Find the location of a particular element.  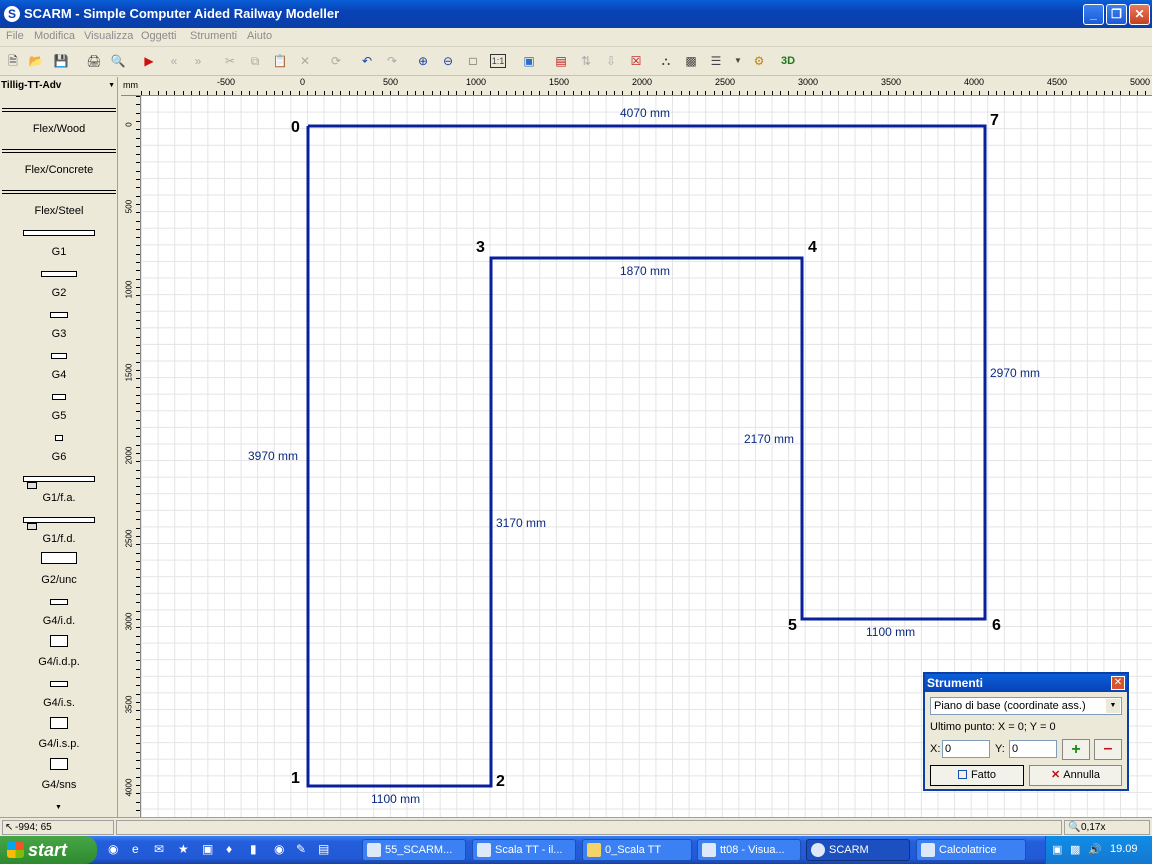

minimize-button: _ is located at coordinates (1093, 14).